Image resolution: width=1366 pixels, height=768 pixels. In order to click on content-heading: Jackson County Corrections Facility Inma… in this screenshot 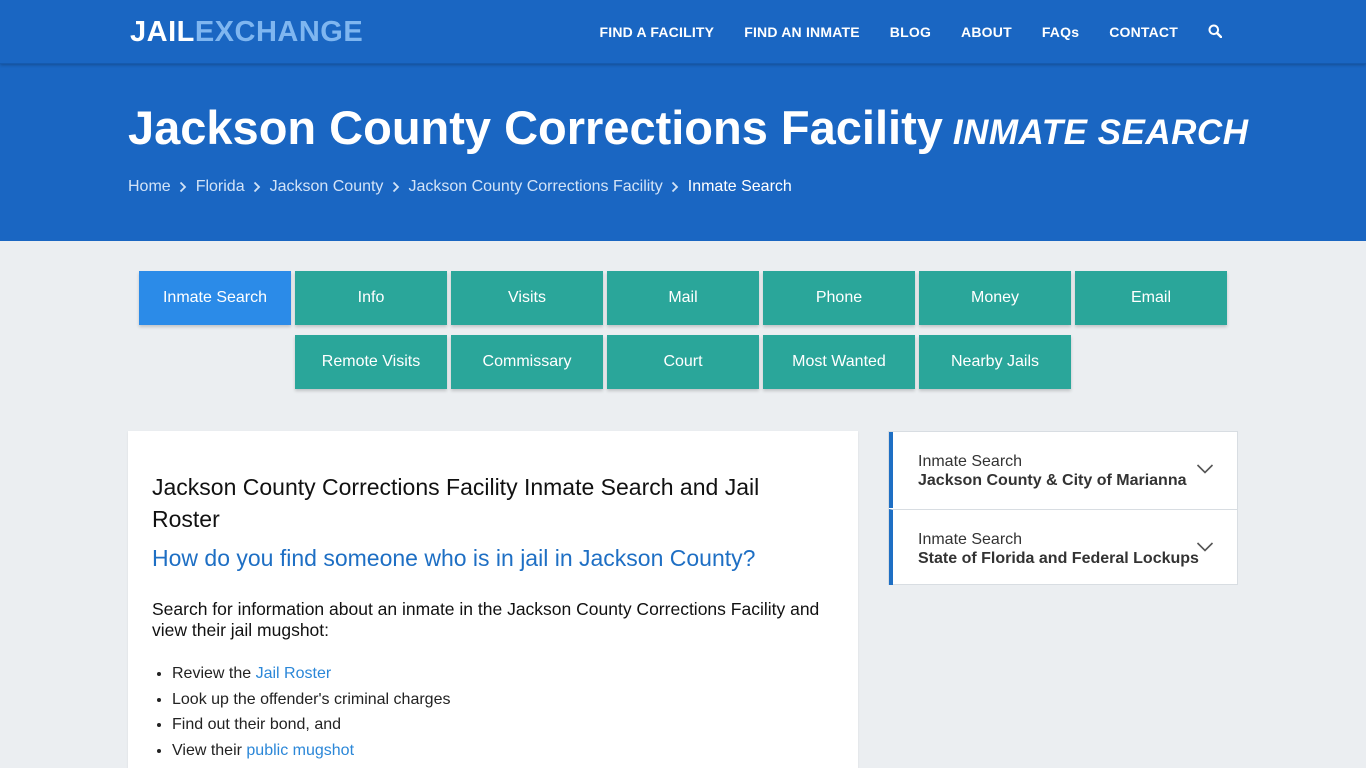, I will do `click(456, 503)`.